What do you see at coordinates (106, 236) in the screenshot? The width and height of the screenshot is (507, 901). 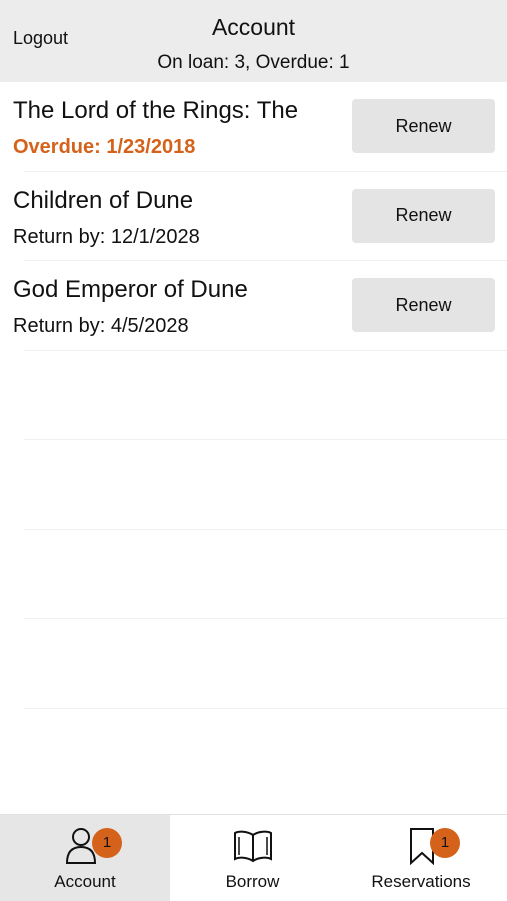 I see `return-date: Return by: 12/1/2028` at bounding box center [106, 236].